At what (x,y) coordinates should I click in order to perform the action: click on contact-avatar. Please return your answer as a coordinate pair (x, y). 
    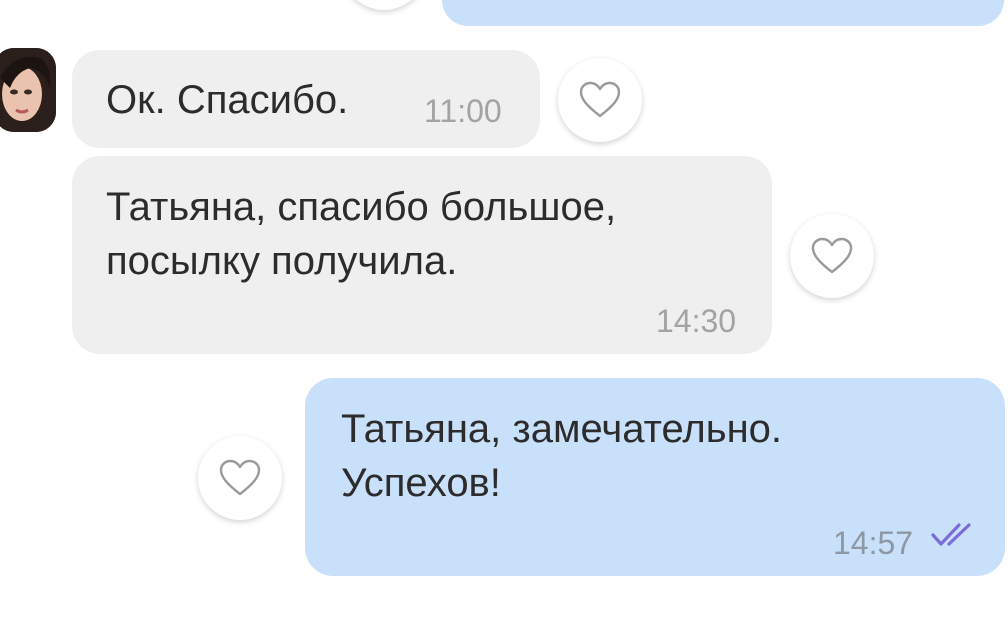
    Looking at the image, I should click on (28, 90).